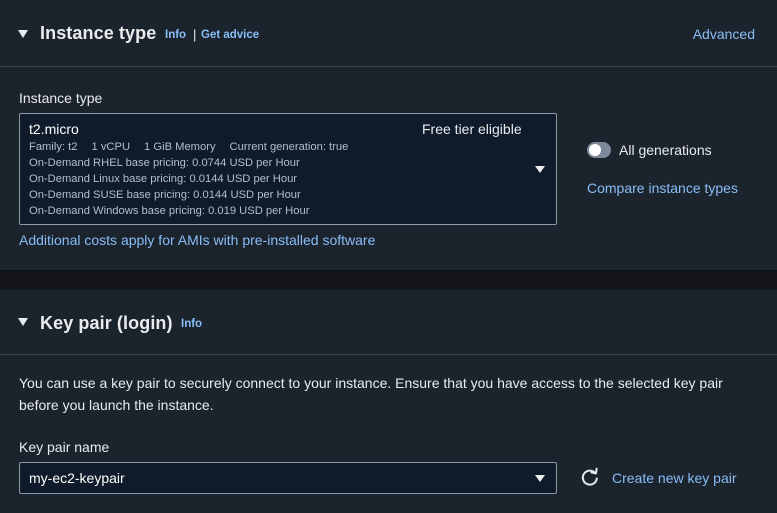 The height and width of the screenshot is (513, 777). What do you see at coordinates (590, 477) in the screenshot?
I see `refresh-icon` at bounding box center [590, 477].